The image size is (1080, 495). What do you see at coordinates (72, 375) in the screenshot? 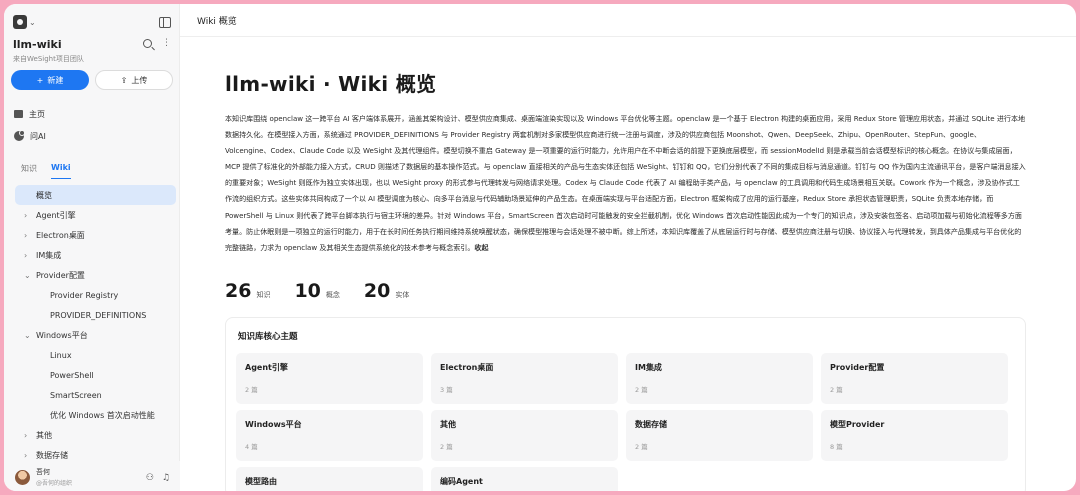
I see `tree-item-label: PowerShell` at bounding box center [72, 375].